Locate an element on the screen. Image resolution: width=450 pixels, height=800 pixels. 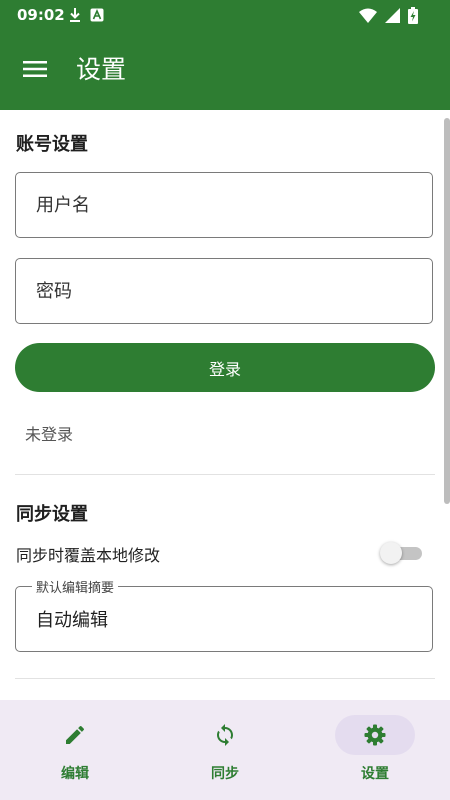
menu-icon is located at coordinates (35, 69).